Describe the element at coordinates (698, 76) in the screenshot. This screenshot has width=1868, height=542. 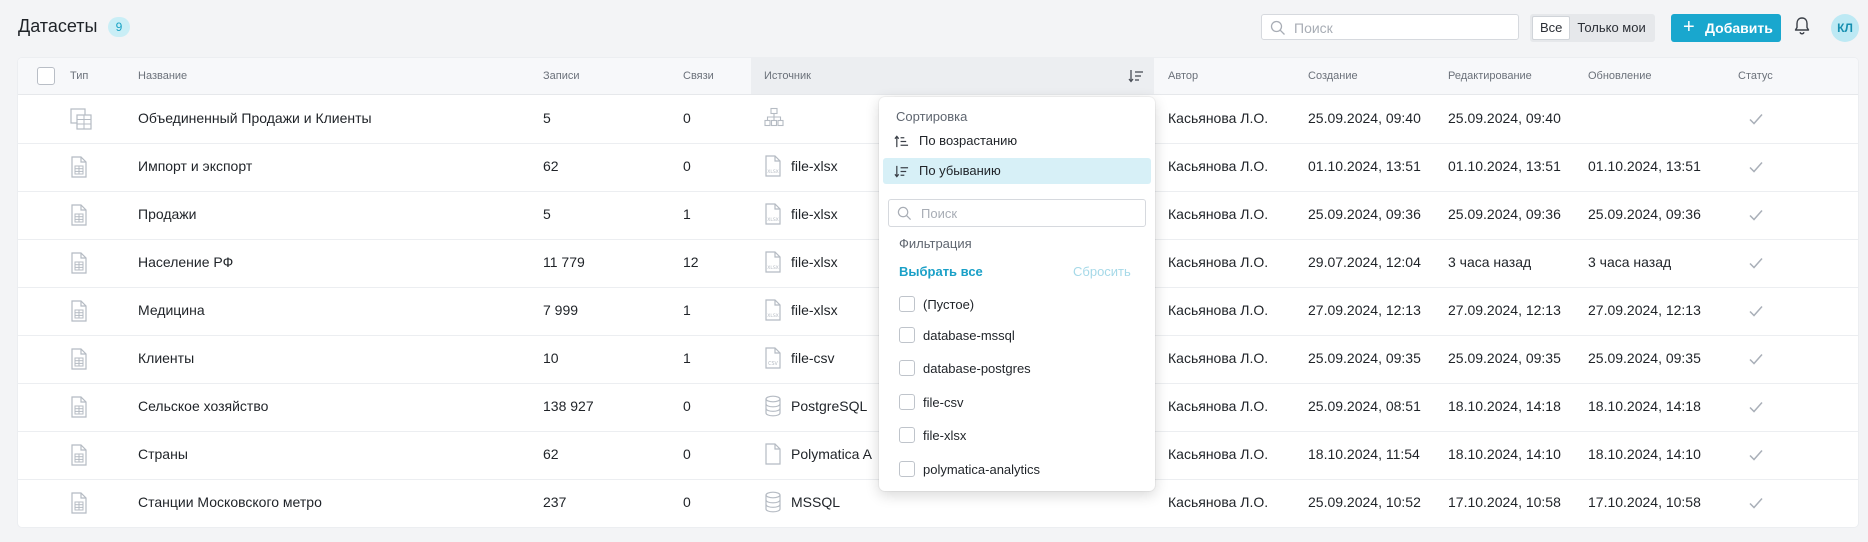
I see `col-links: Связи` at that location.